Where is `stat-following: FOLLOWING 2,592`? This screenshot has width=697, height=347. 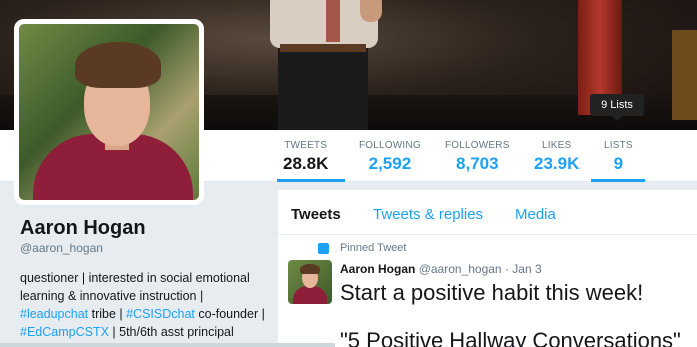
stat-following: FOLLOWING 2,592 is located at coordinates (390, 157).